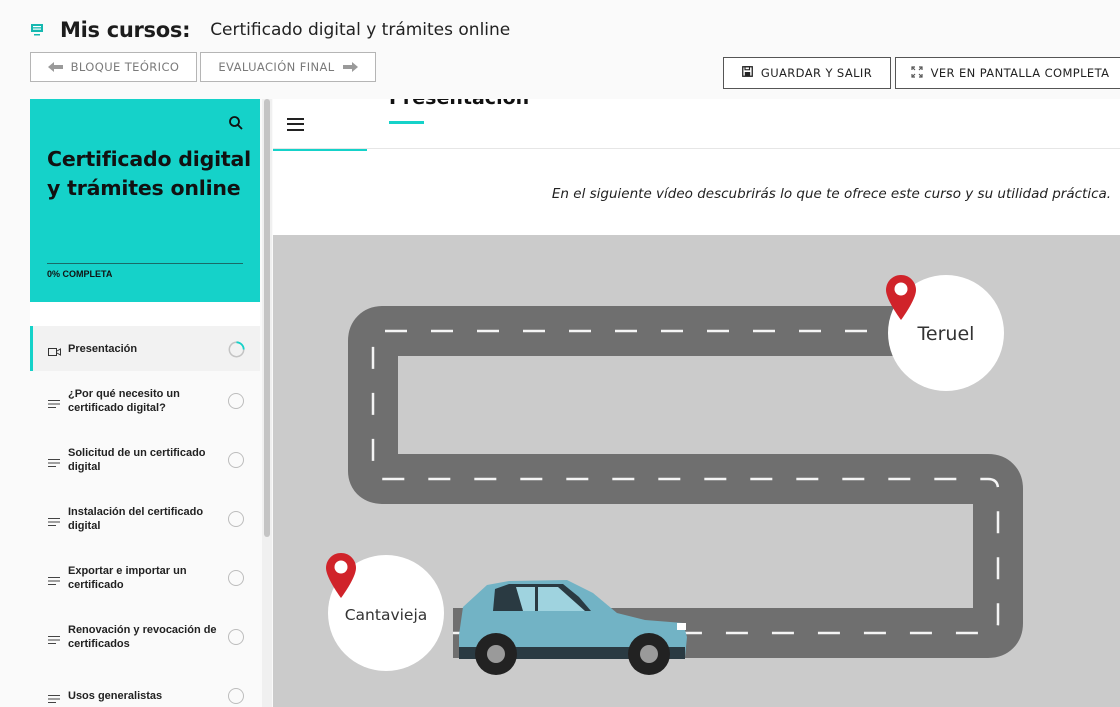  Describe the element at coordinates (149, 173) in the screenshot. I see `sidebar-course-title: Certificado digital y trámites online` at that location.